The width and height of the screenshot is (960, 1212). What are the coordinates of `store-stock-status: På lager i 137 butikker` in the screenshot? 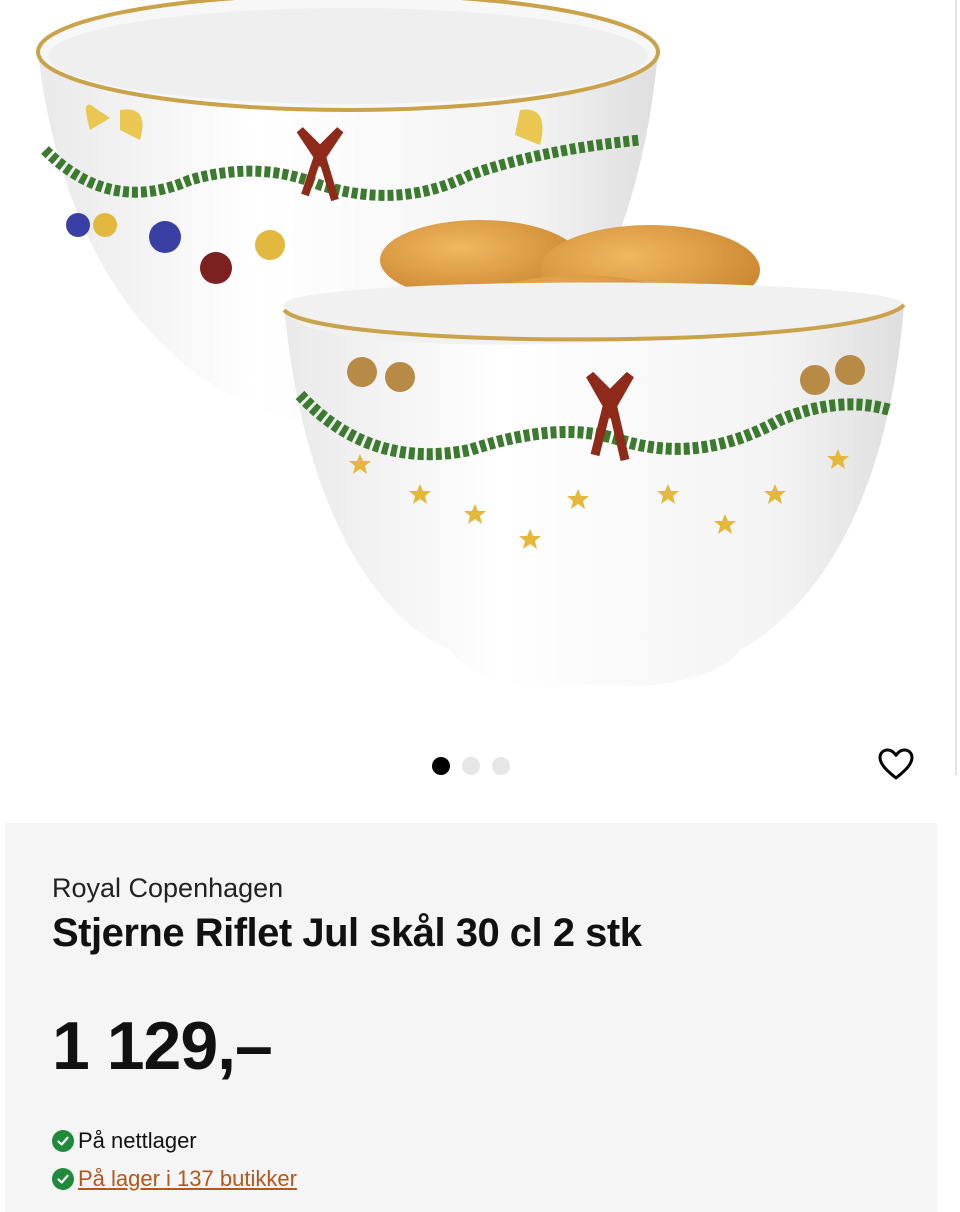 It's located at (174, 1179).